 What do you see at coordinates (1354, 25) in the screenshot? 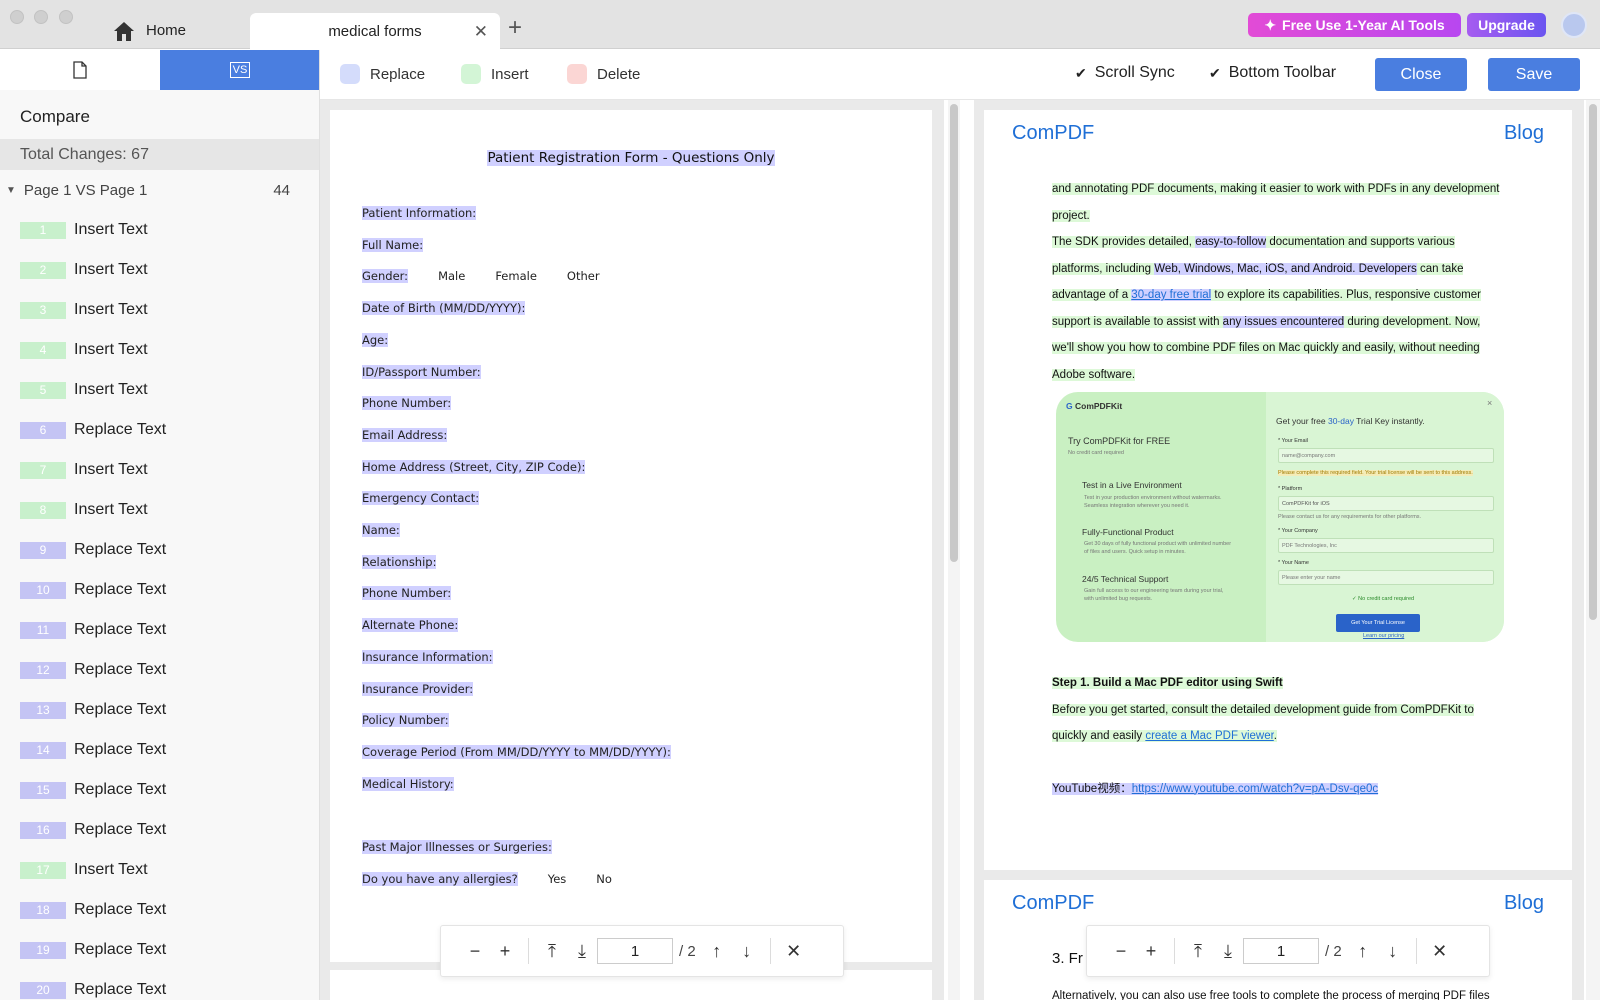
I see `free-ai-tools-button: ✦ Free Use 1-Year AI Tools` at bounding box center [1354, 25].